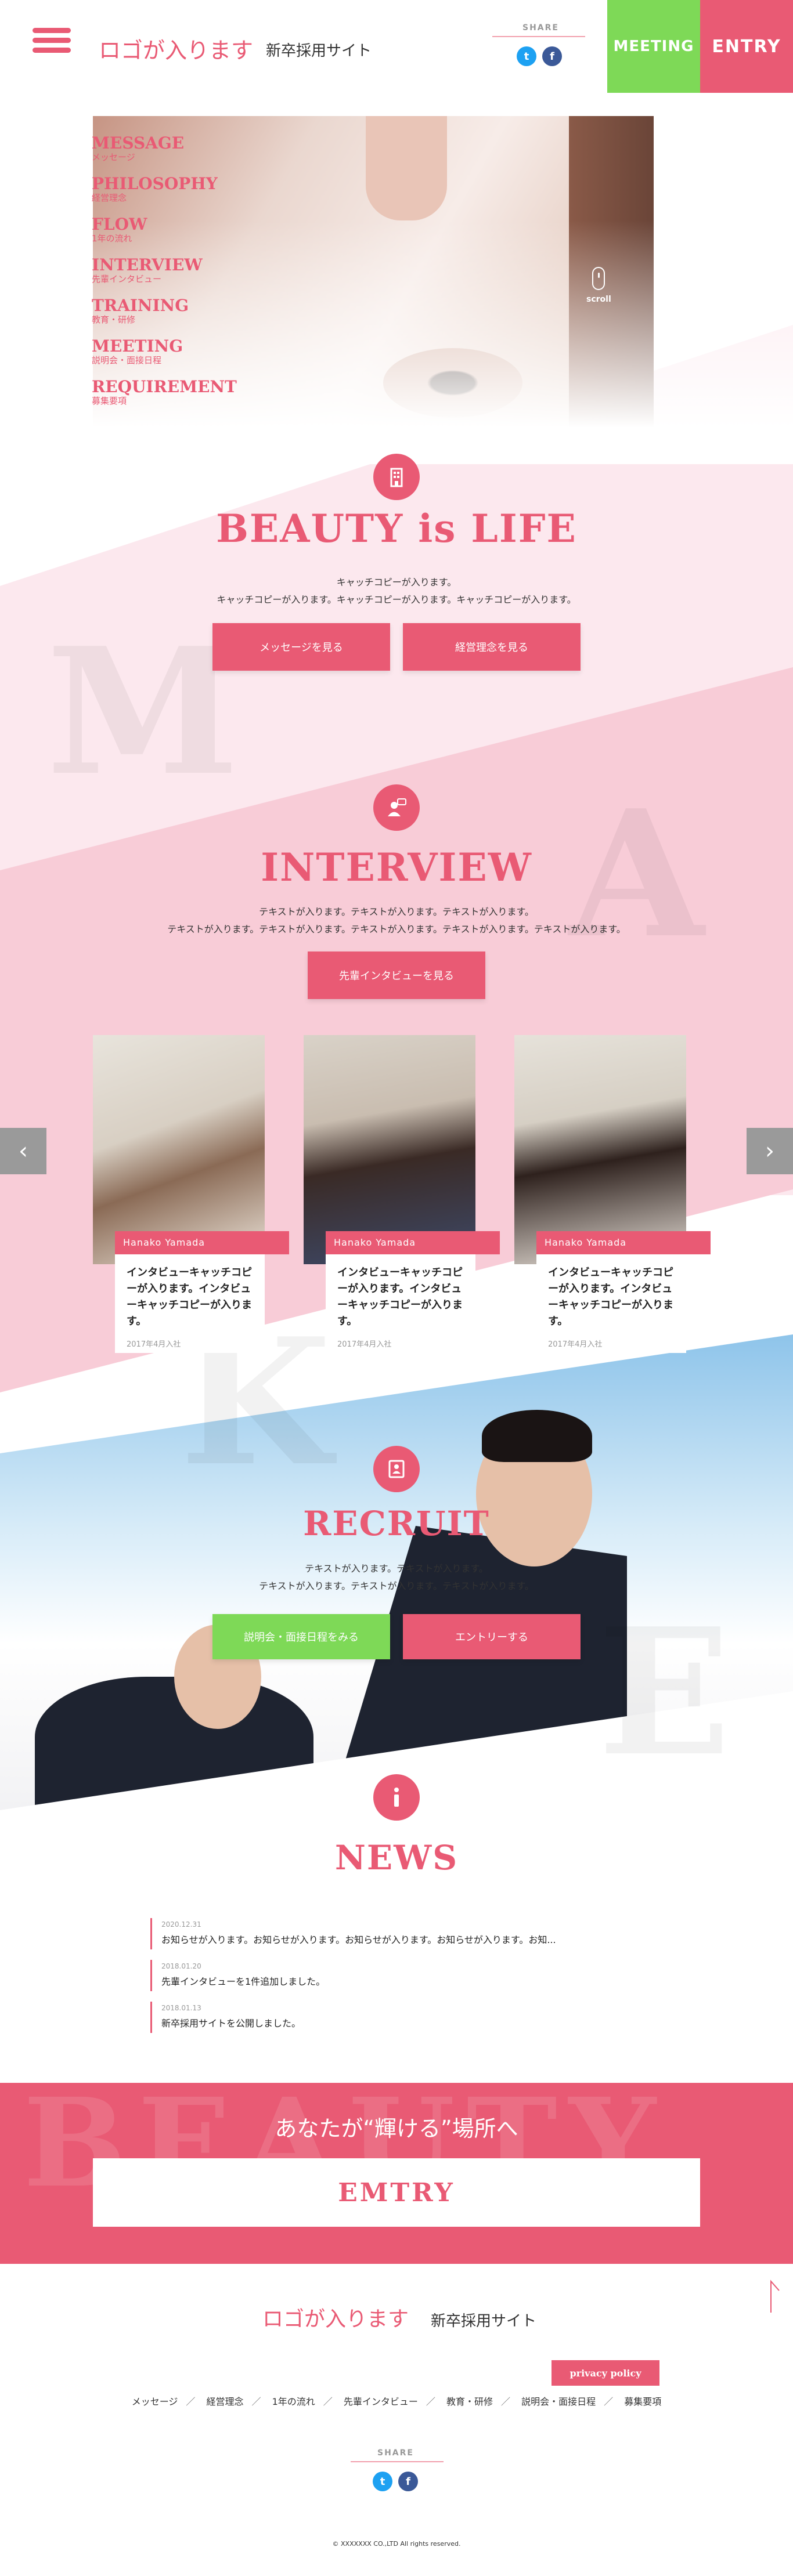 The image size is (793, 2576). I want to click on footer-link-interview: 先輩インタビュー, so click(381, 2401).